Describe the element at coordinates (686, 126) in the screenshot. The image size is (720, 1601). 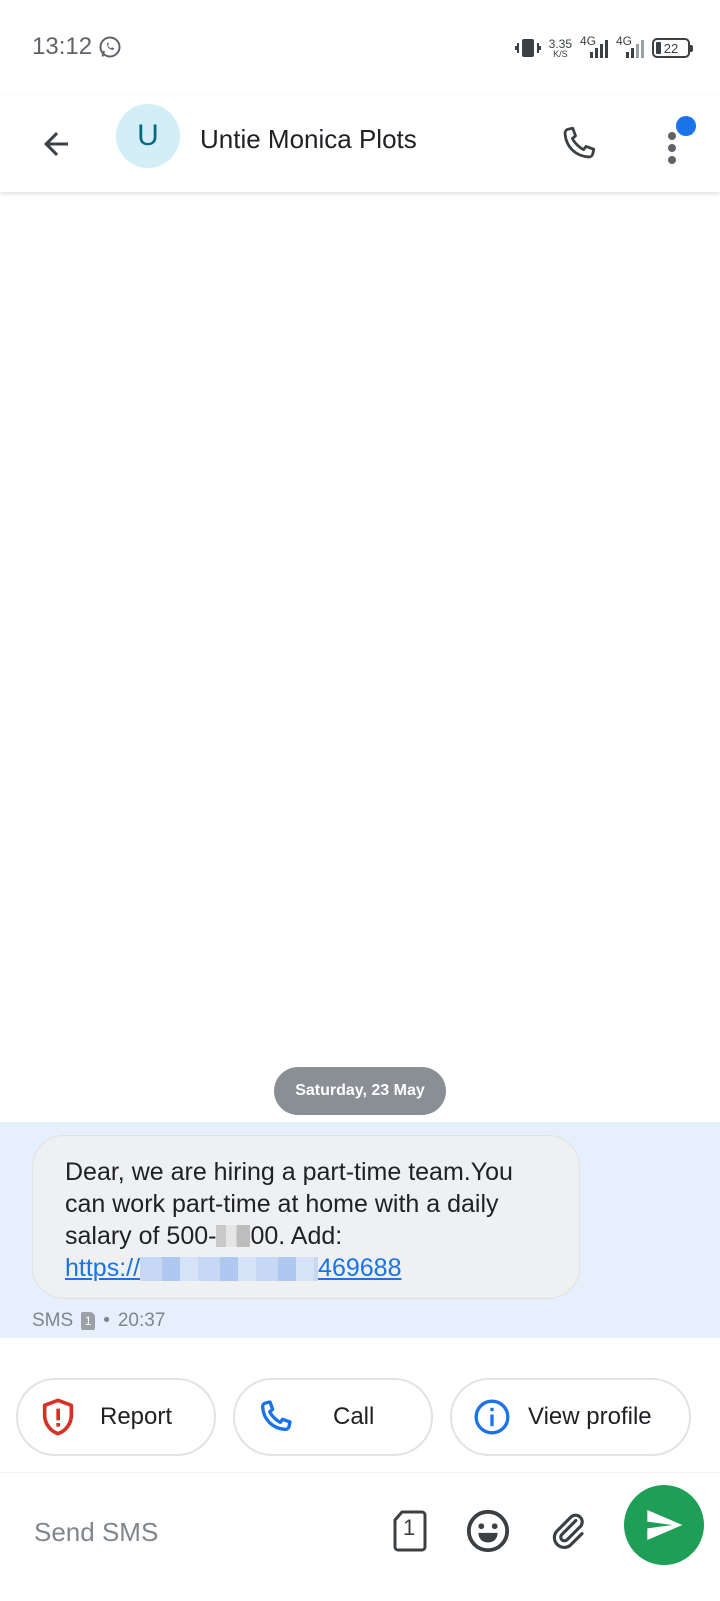
I see `notification-dot-icon` at that location.